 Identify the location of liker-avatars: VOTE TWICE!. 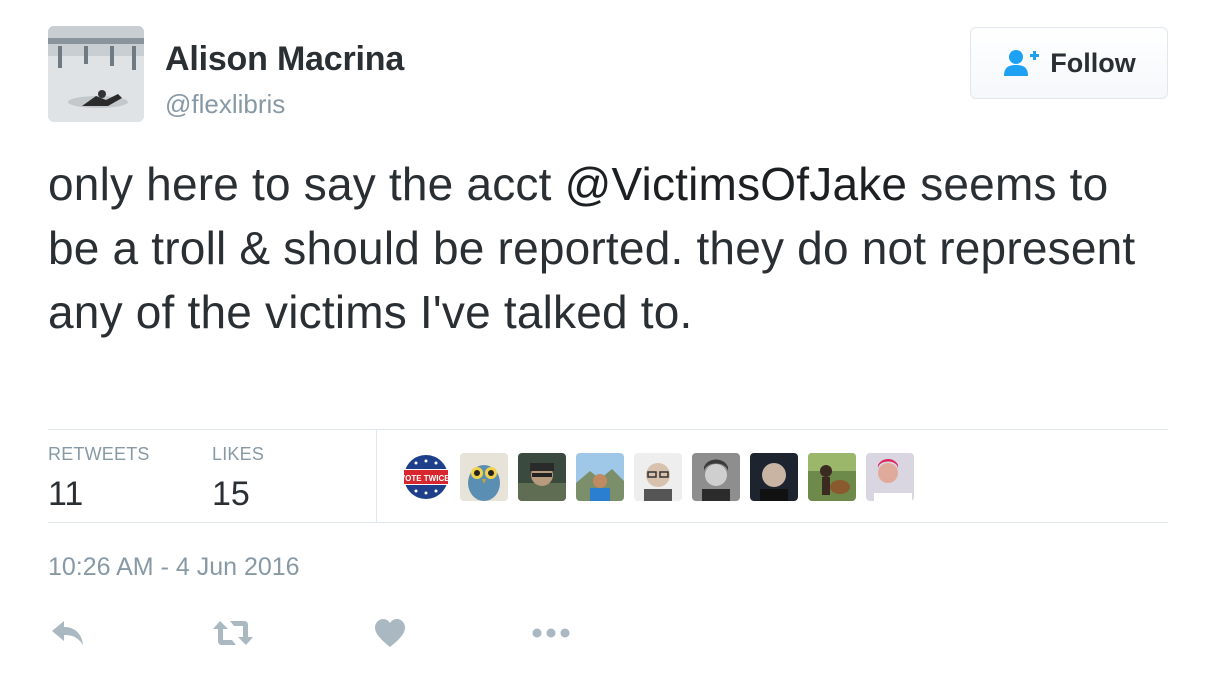
(658, 477).